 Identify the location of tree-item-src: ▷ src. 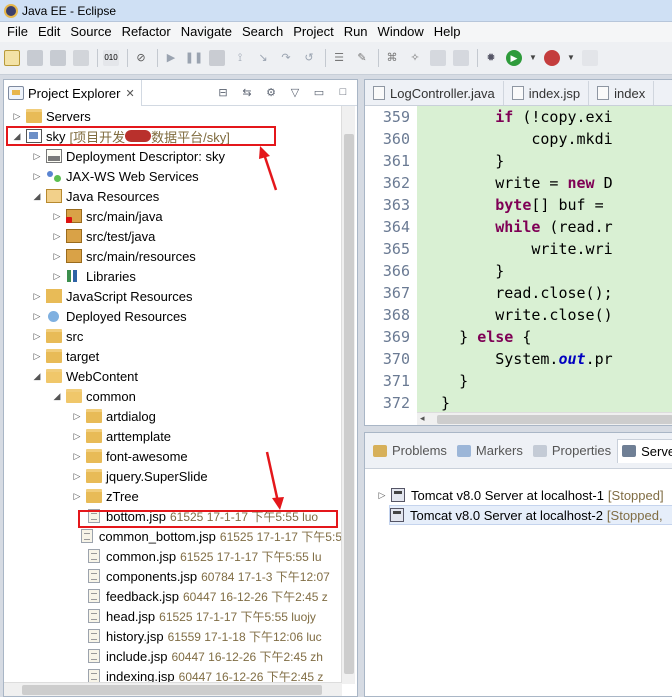
(173, 336).